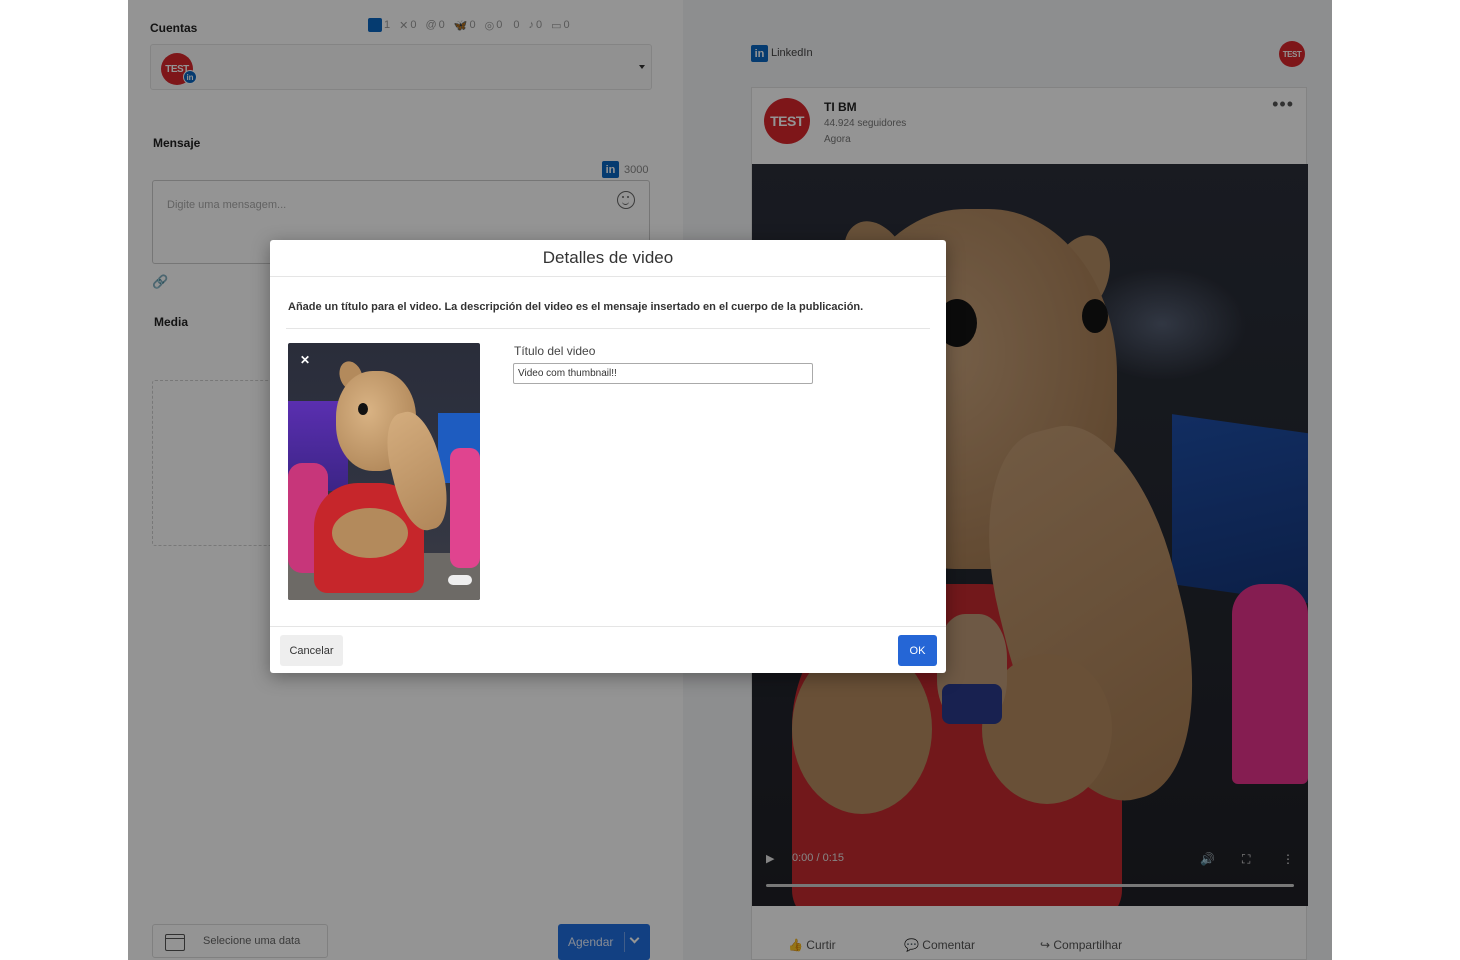 Image resolution: width=1460 pixels, height=960 pixels. What do you see at coordinates (917, 650) in the screenshot?
I see `ok-button: OK` at bounding box center [917, 650].